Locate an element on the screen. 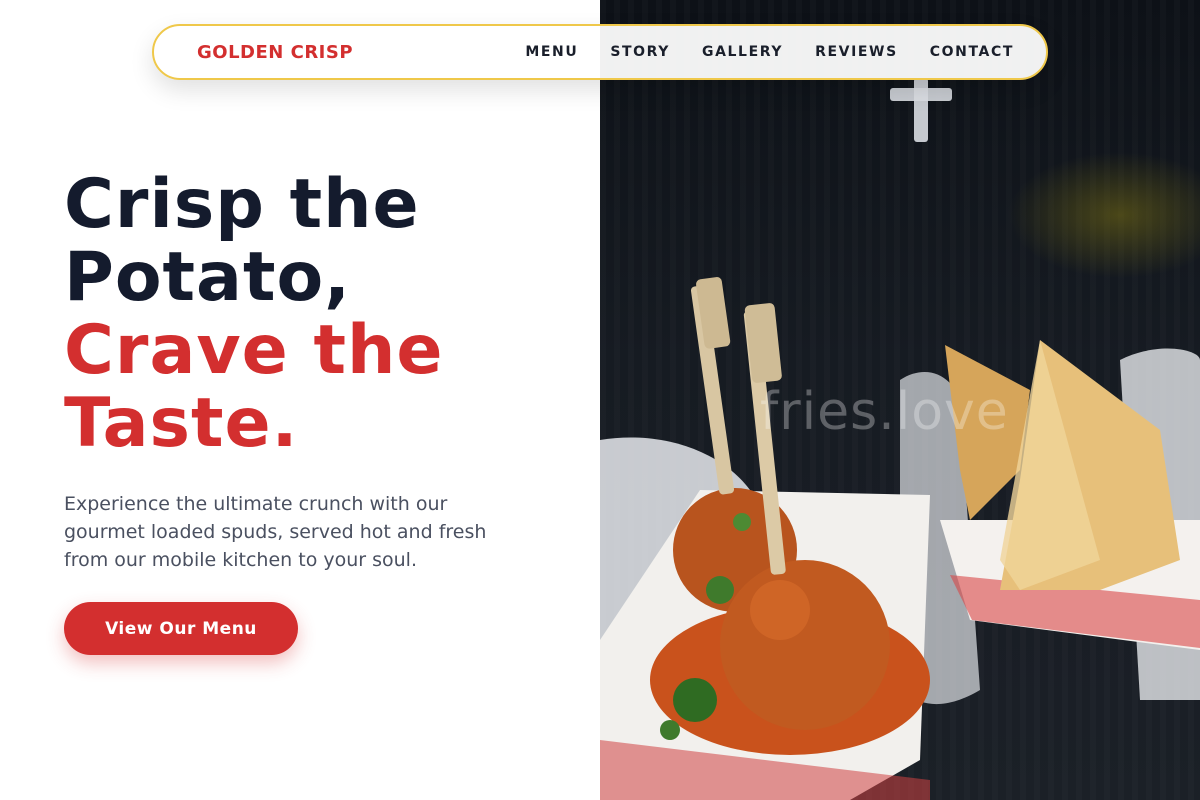 This screenshot has height=800, width=1200. hero-title-line-4: Taste. is located at coordinates (181, 423).